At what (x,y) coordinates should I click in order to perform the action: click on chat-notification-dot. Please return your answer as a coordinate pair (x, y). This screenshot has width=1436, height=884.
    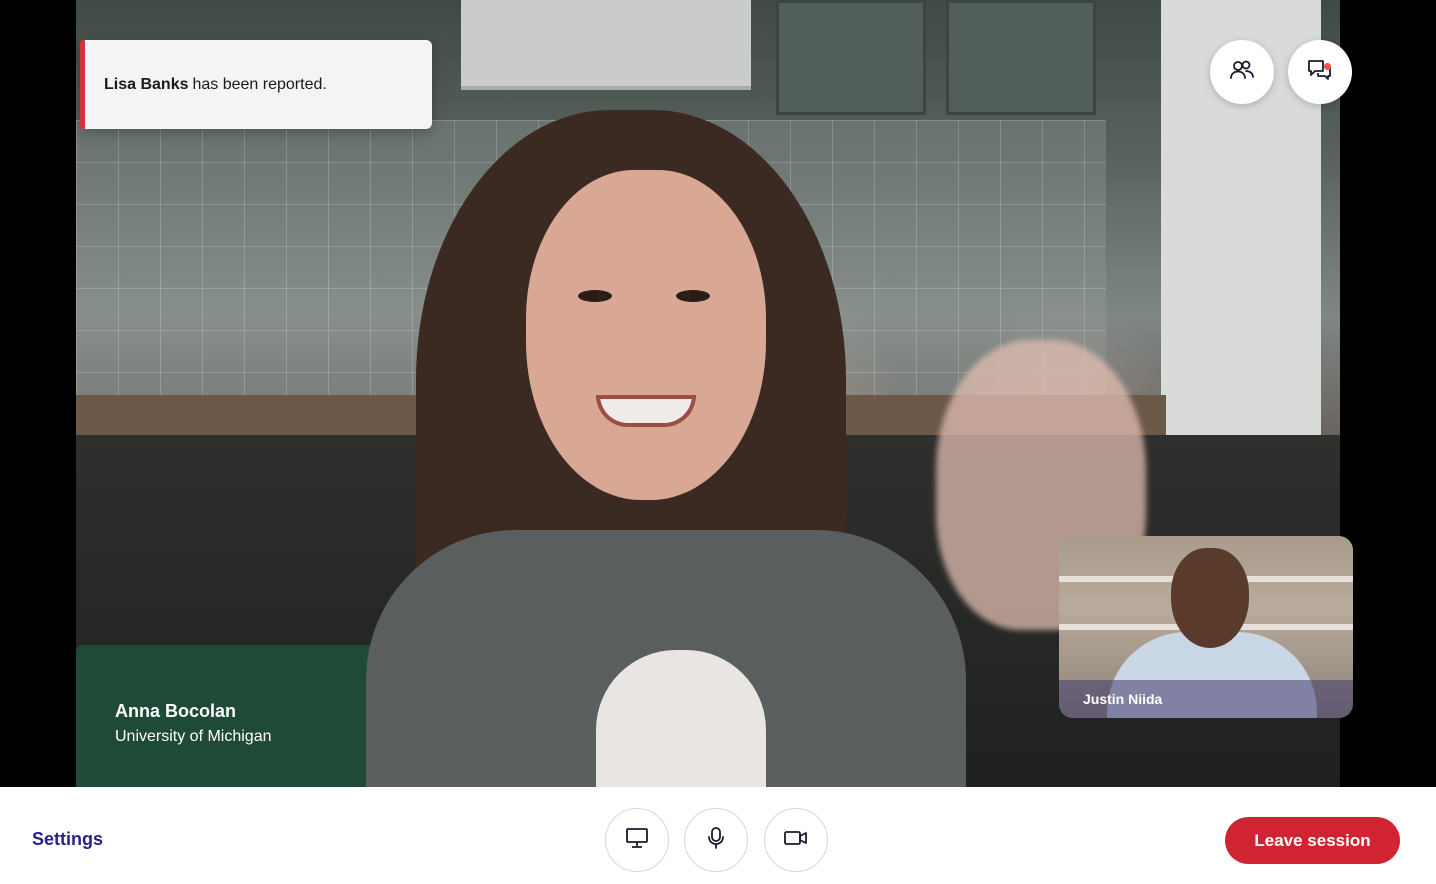
    Looking at the image, I should click on (1327, 66).